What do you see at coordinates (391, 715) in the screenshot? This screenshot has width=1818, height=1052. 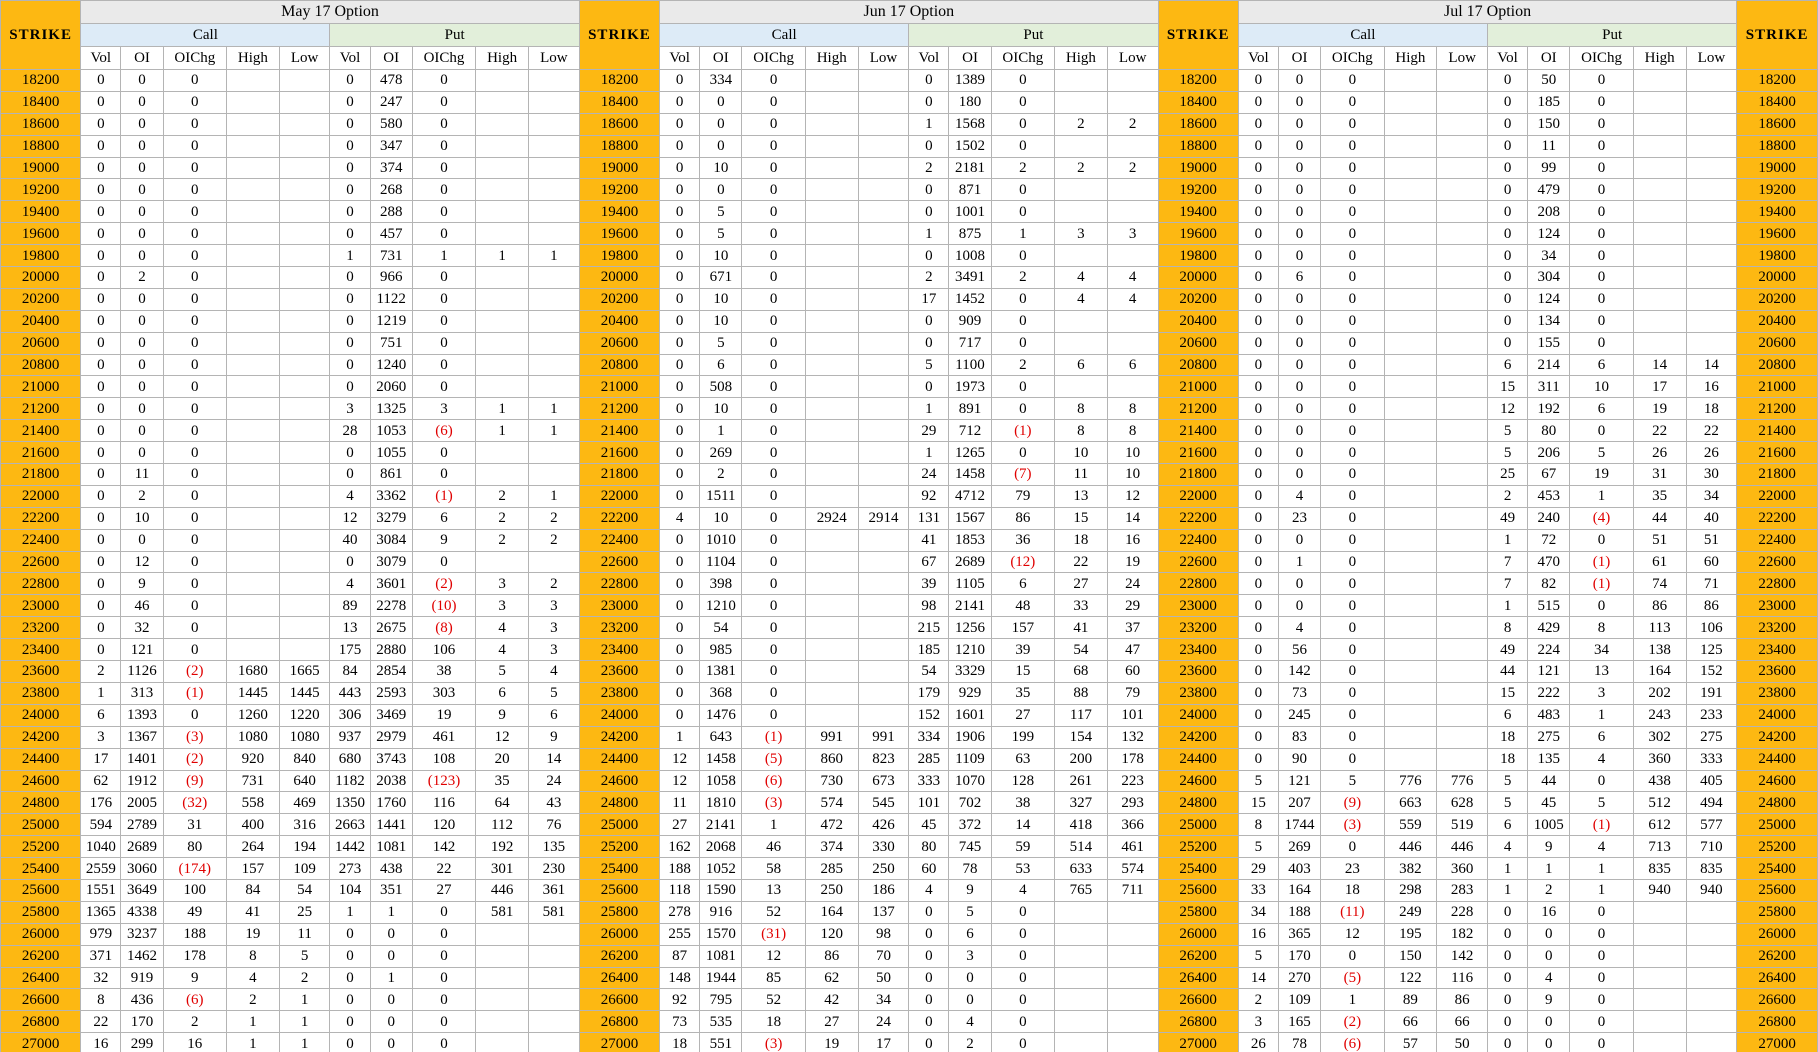 I see `put-oi-cell: 3469` at bounding box center [391, 715].